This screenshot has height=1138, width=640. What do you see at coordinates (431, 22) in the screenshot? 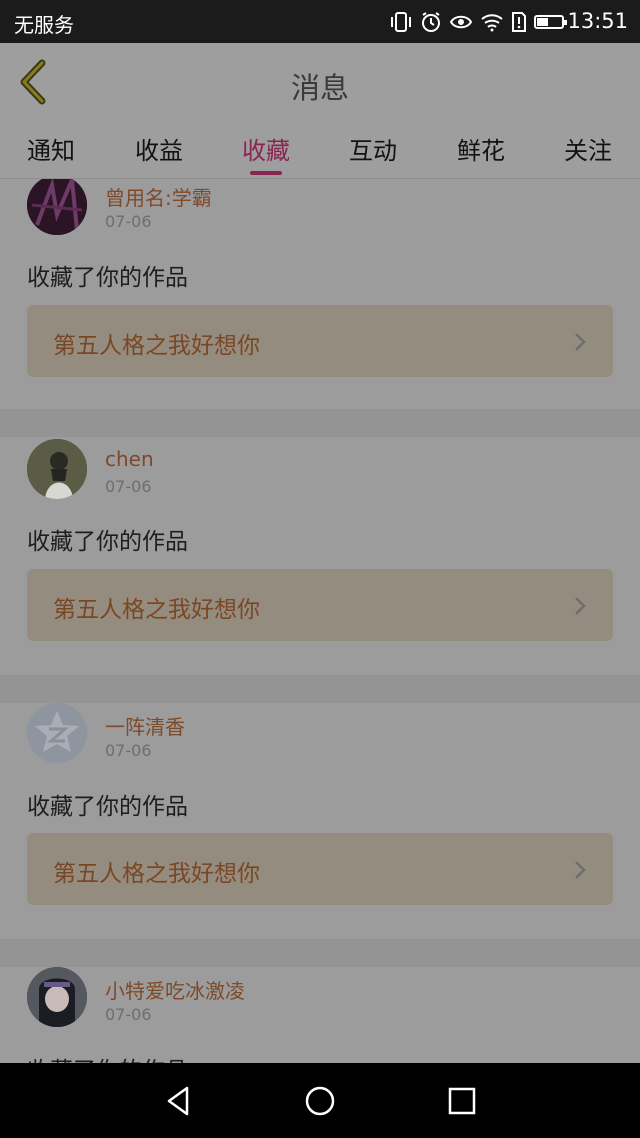
I see `alarm-icon` at bounding box center [431, 22].